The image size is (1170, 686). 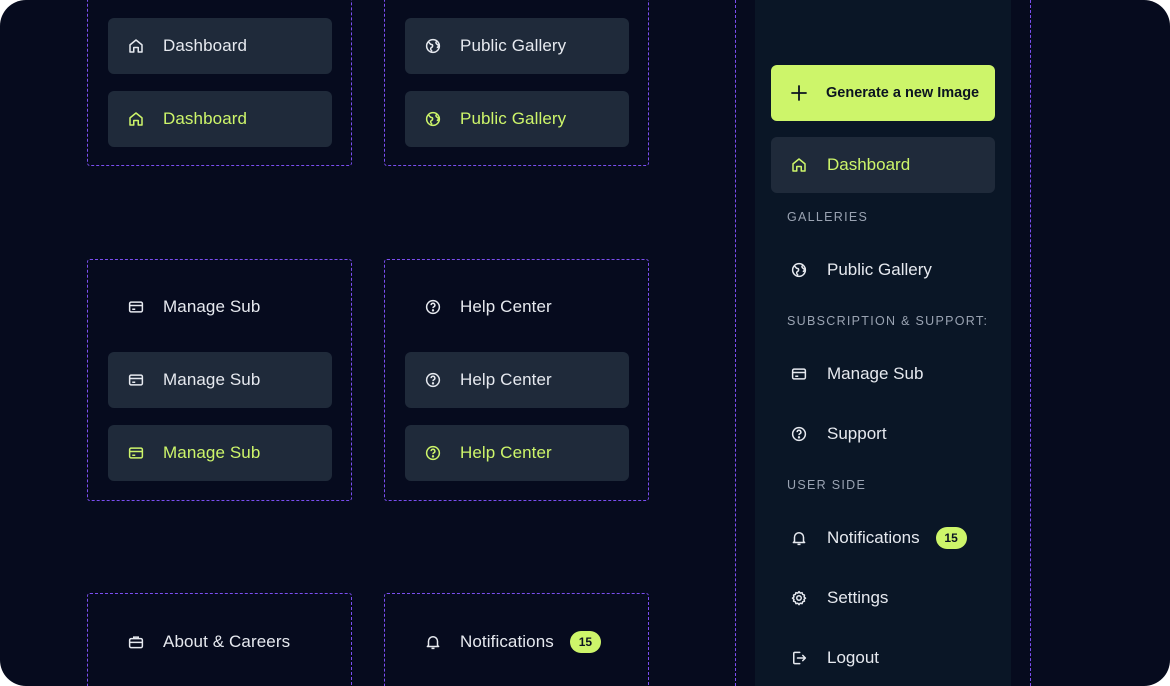 I want to click on public-gallery-variants-group: Public Gallery Public Gallery, so click(x=516, y=83).